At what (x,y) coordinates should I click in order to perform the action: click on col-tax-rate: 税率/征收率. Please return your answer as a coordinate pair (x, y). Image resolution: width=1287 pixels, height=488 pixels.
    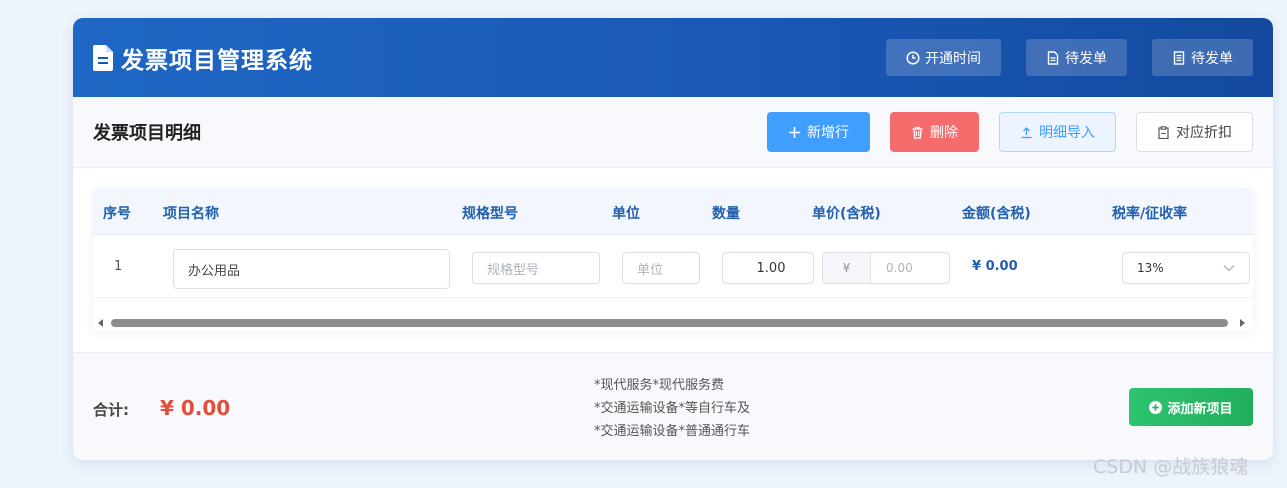
    Looking at the image, I should click on (1150, 214).